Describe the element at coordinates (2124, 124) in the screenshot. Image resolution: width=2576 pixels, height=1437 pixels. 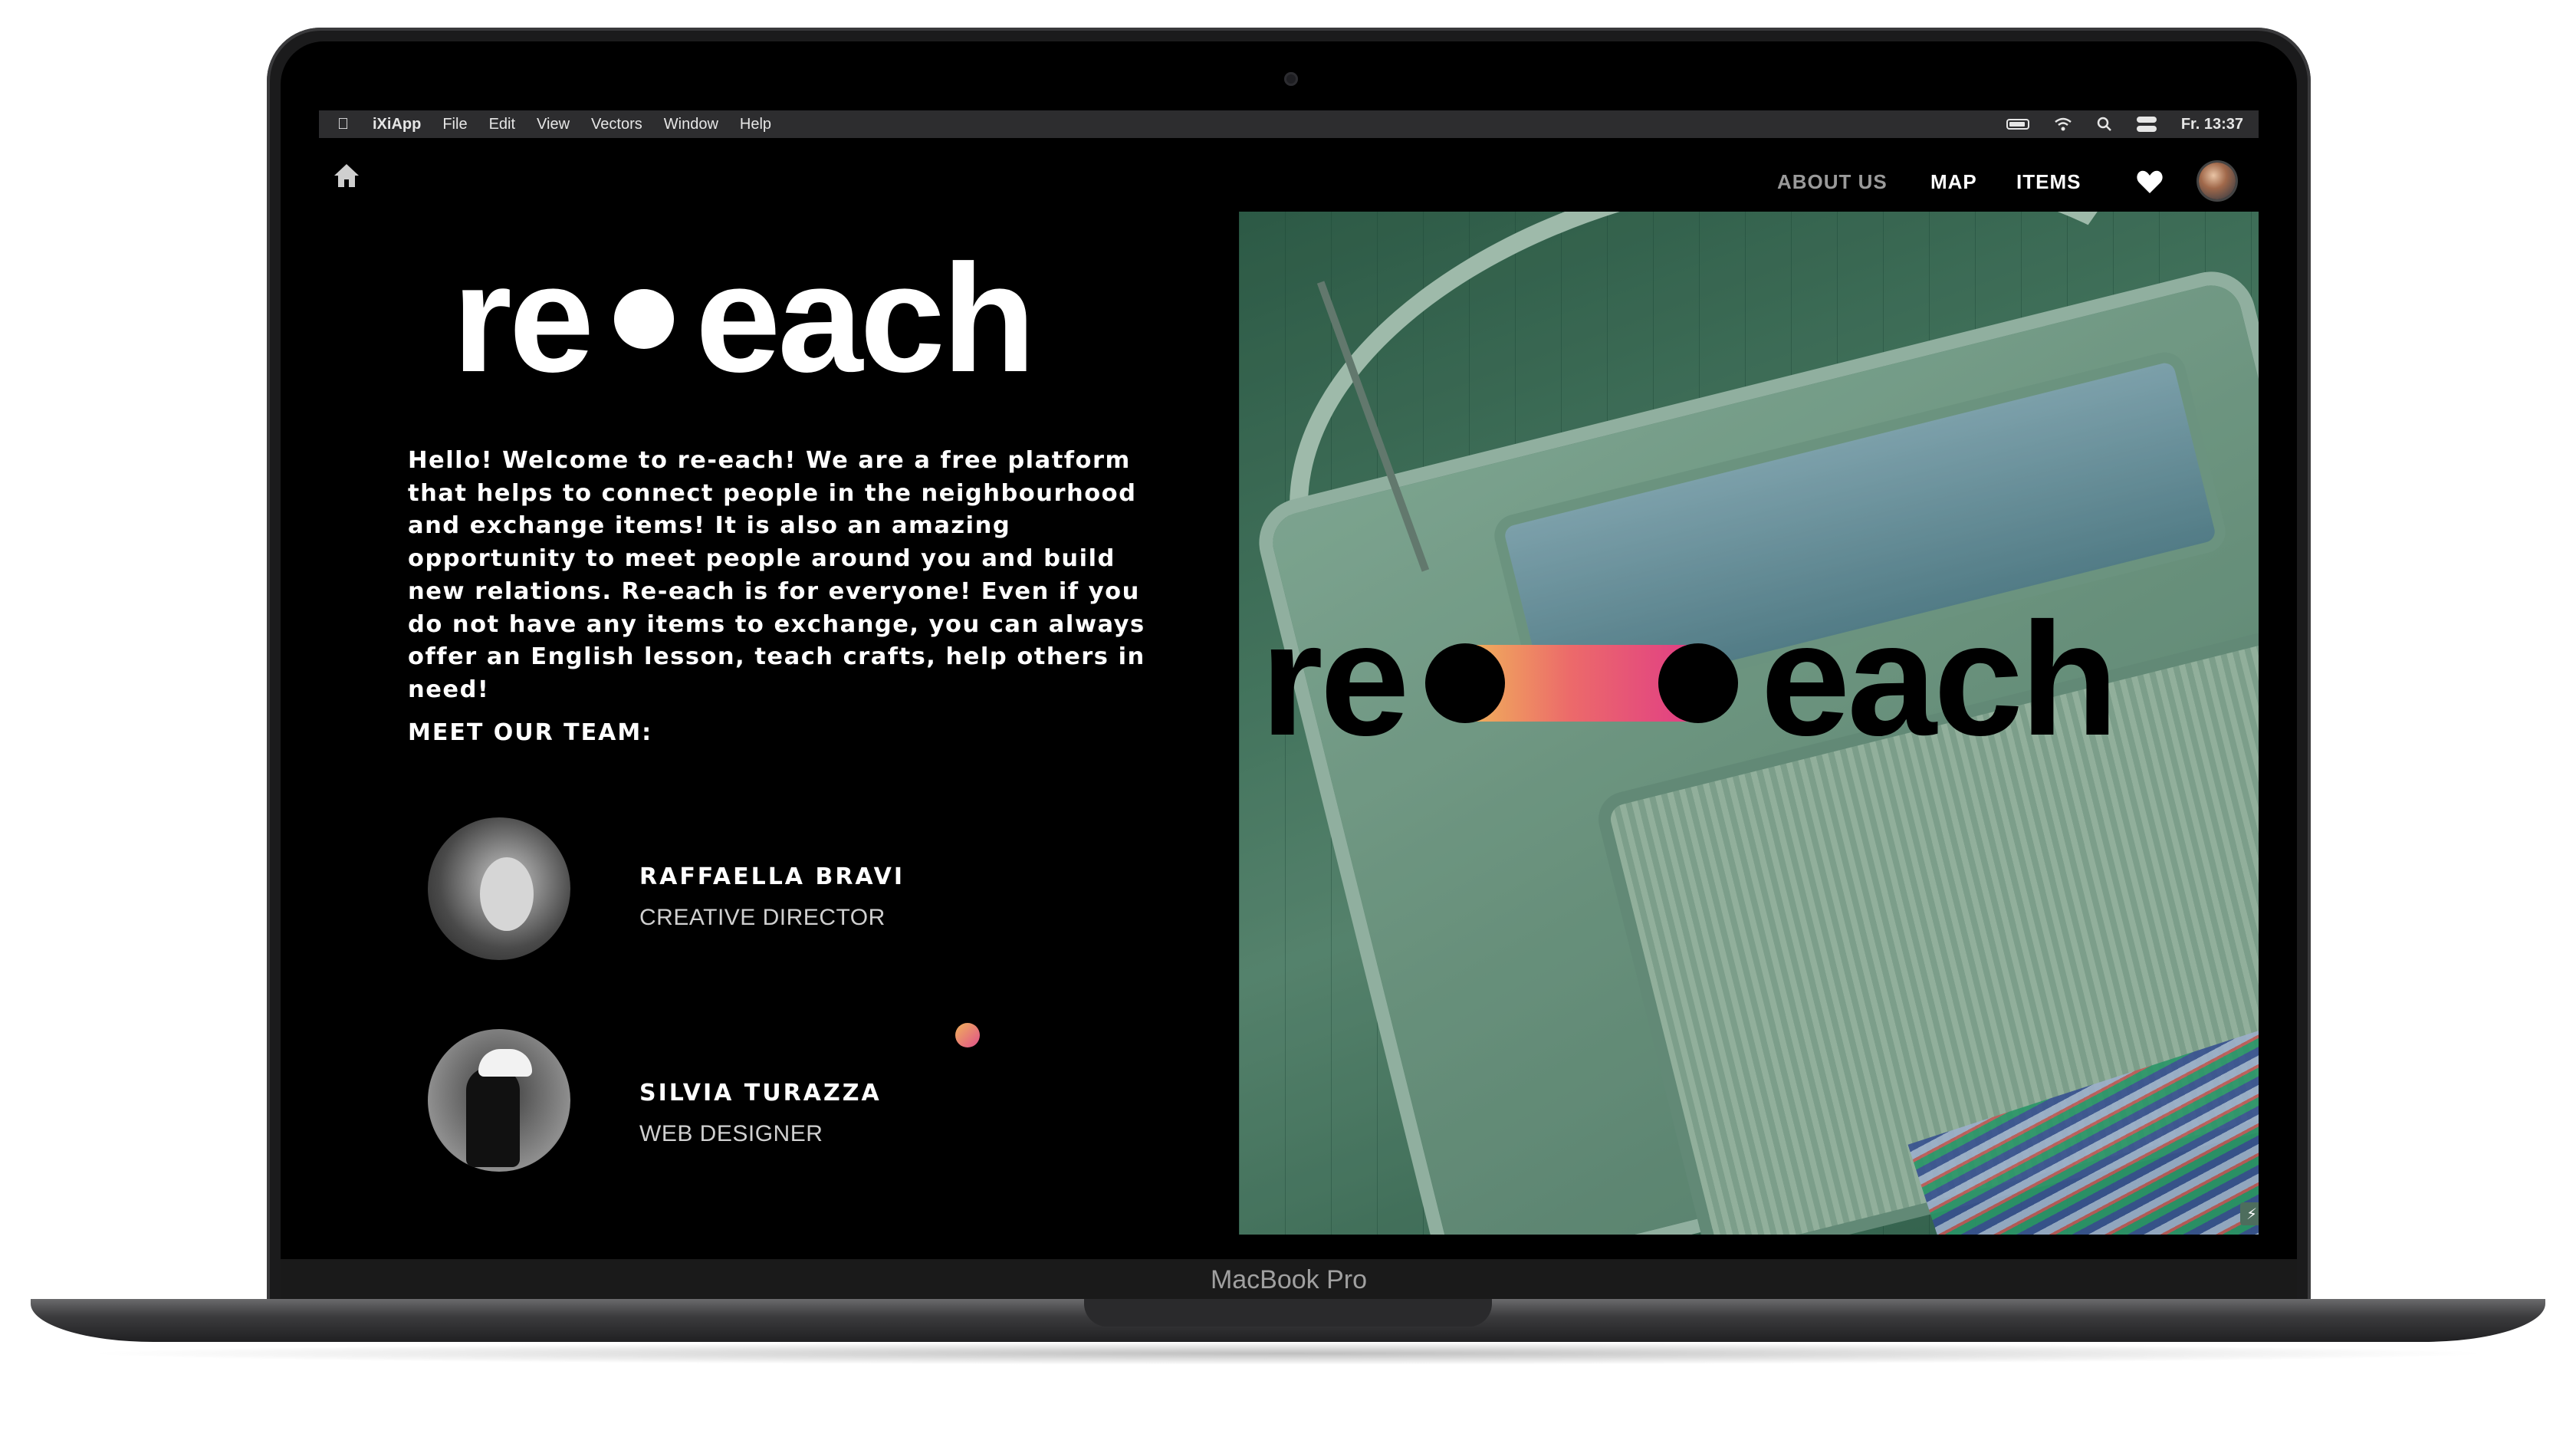
I see `menubar-status-area: Fr. 13:37` at that location.